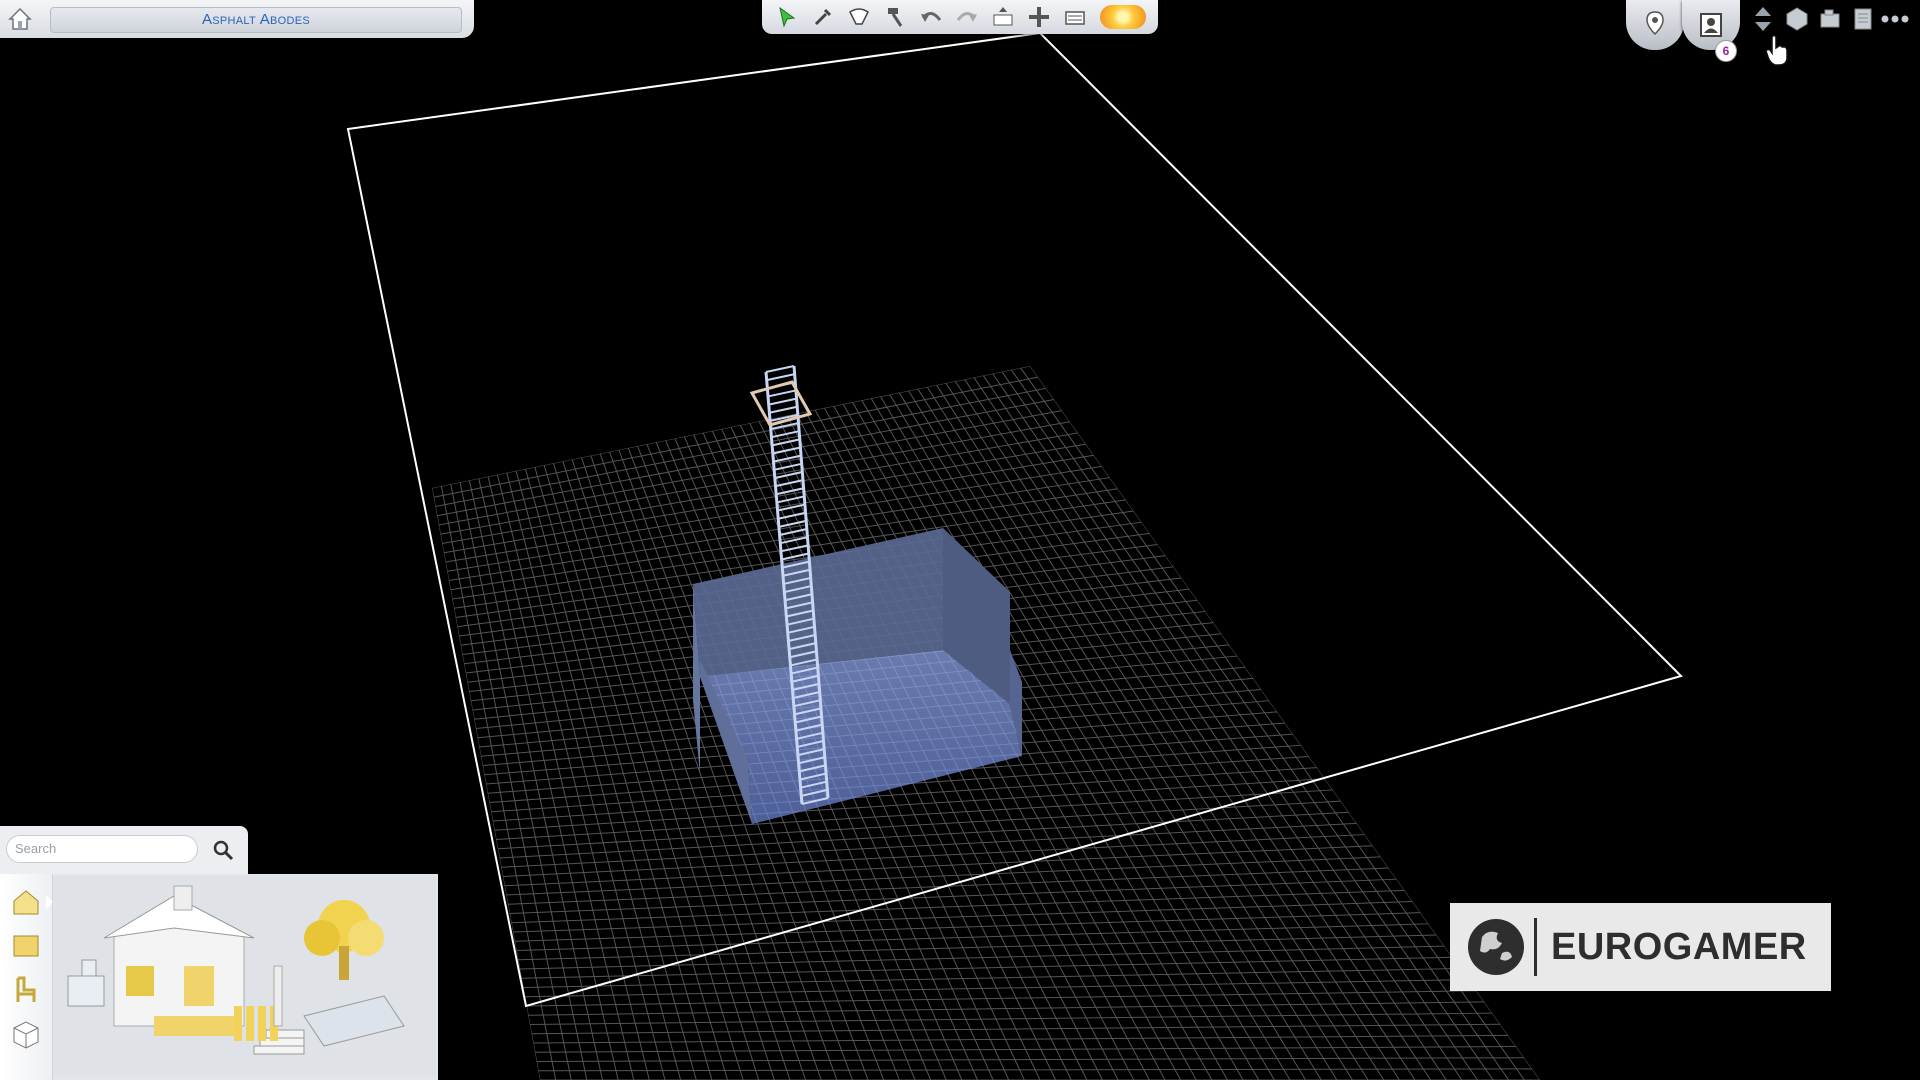 The height and width of the screenshot is (1080, 1920). I want to click on lot-name-bar: Asphalt Abodes, so click(237, 19).